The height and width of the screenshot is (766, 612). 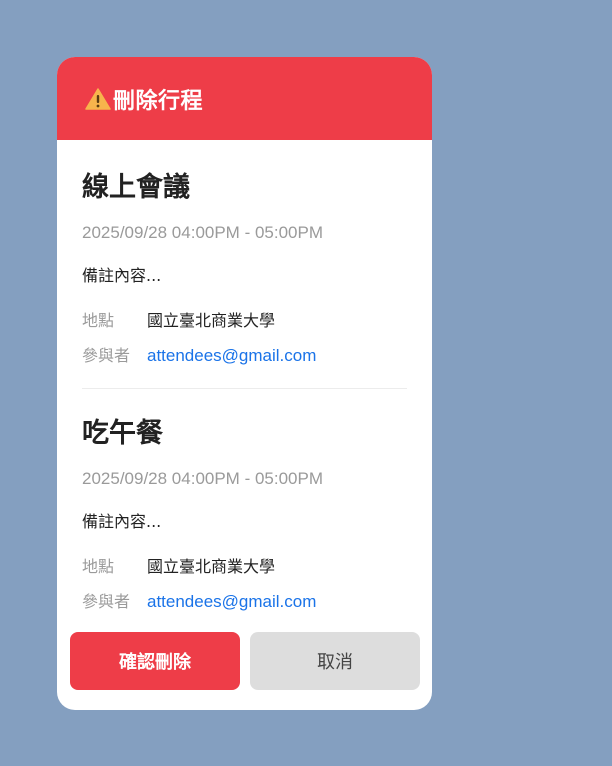 I want to click on cancel-button: 取消, so click(x=335, y=661).